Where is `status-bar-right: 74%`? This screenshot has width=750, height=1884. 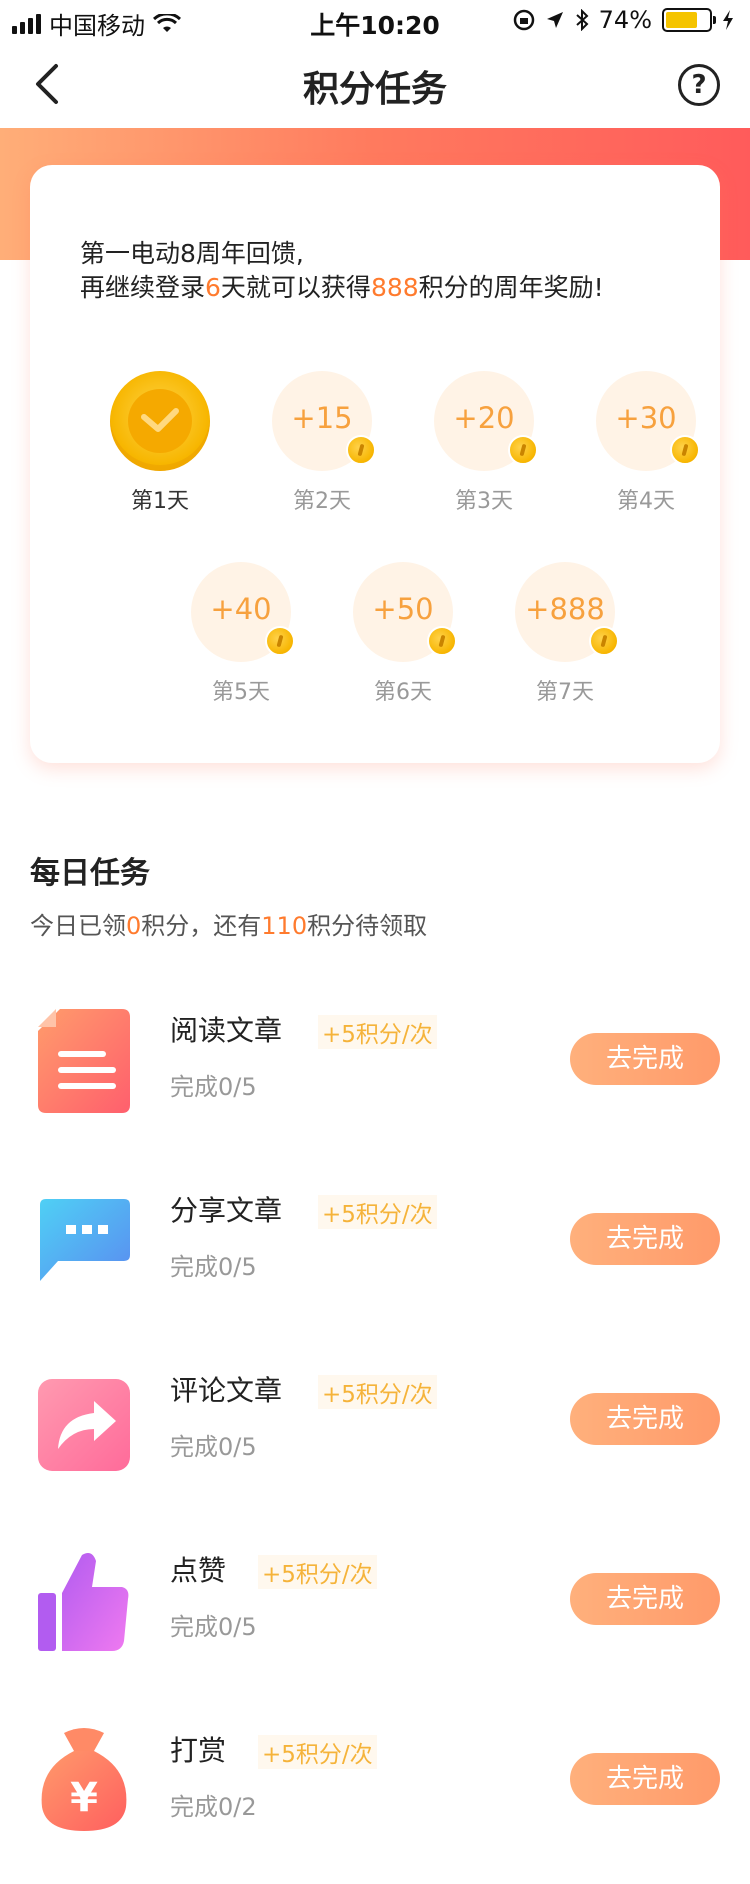 status-bar-right: 74% is located at coordinates (623, 20).